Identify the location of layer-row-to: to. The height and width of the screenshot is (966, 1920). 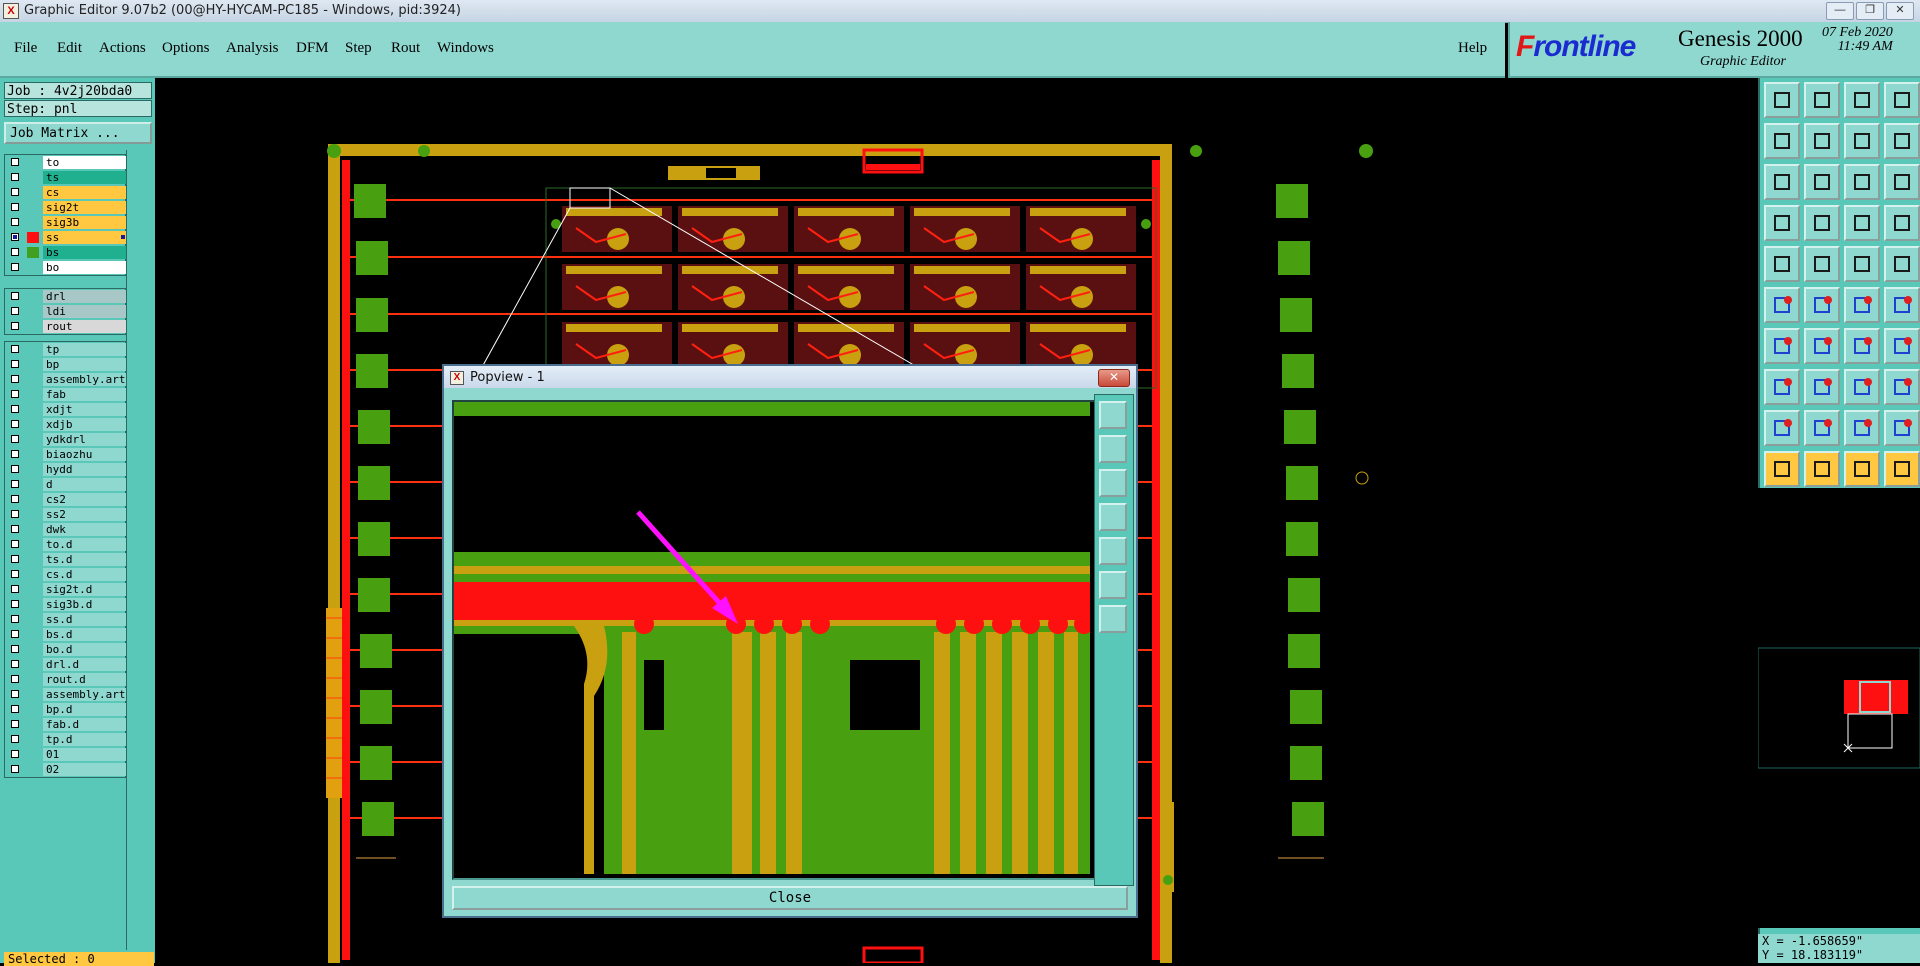
(66, 162).